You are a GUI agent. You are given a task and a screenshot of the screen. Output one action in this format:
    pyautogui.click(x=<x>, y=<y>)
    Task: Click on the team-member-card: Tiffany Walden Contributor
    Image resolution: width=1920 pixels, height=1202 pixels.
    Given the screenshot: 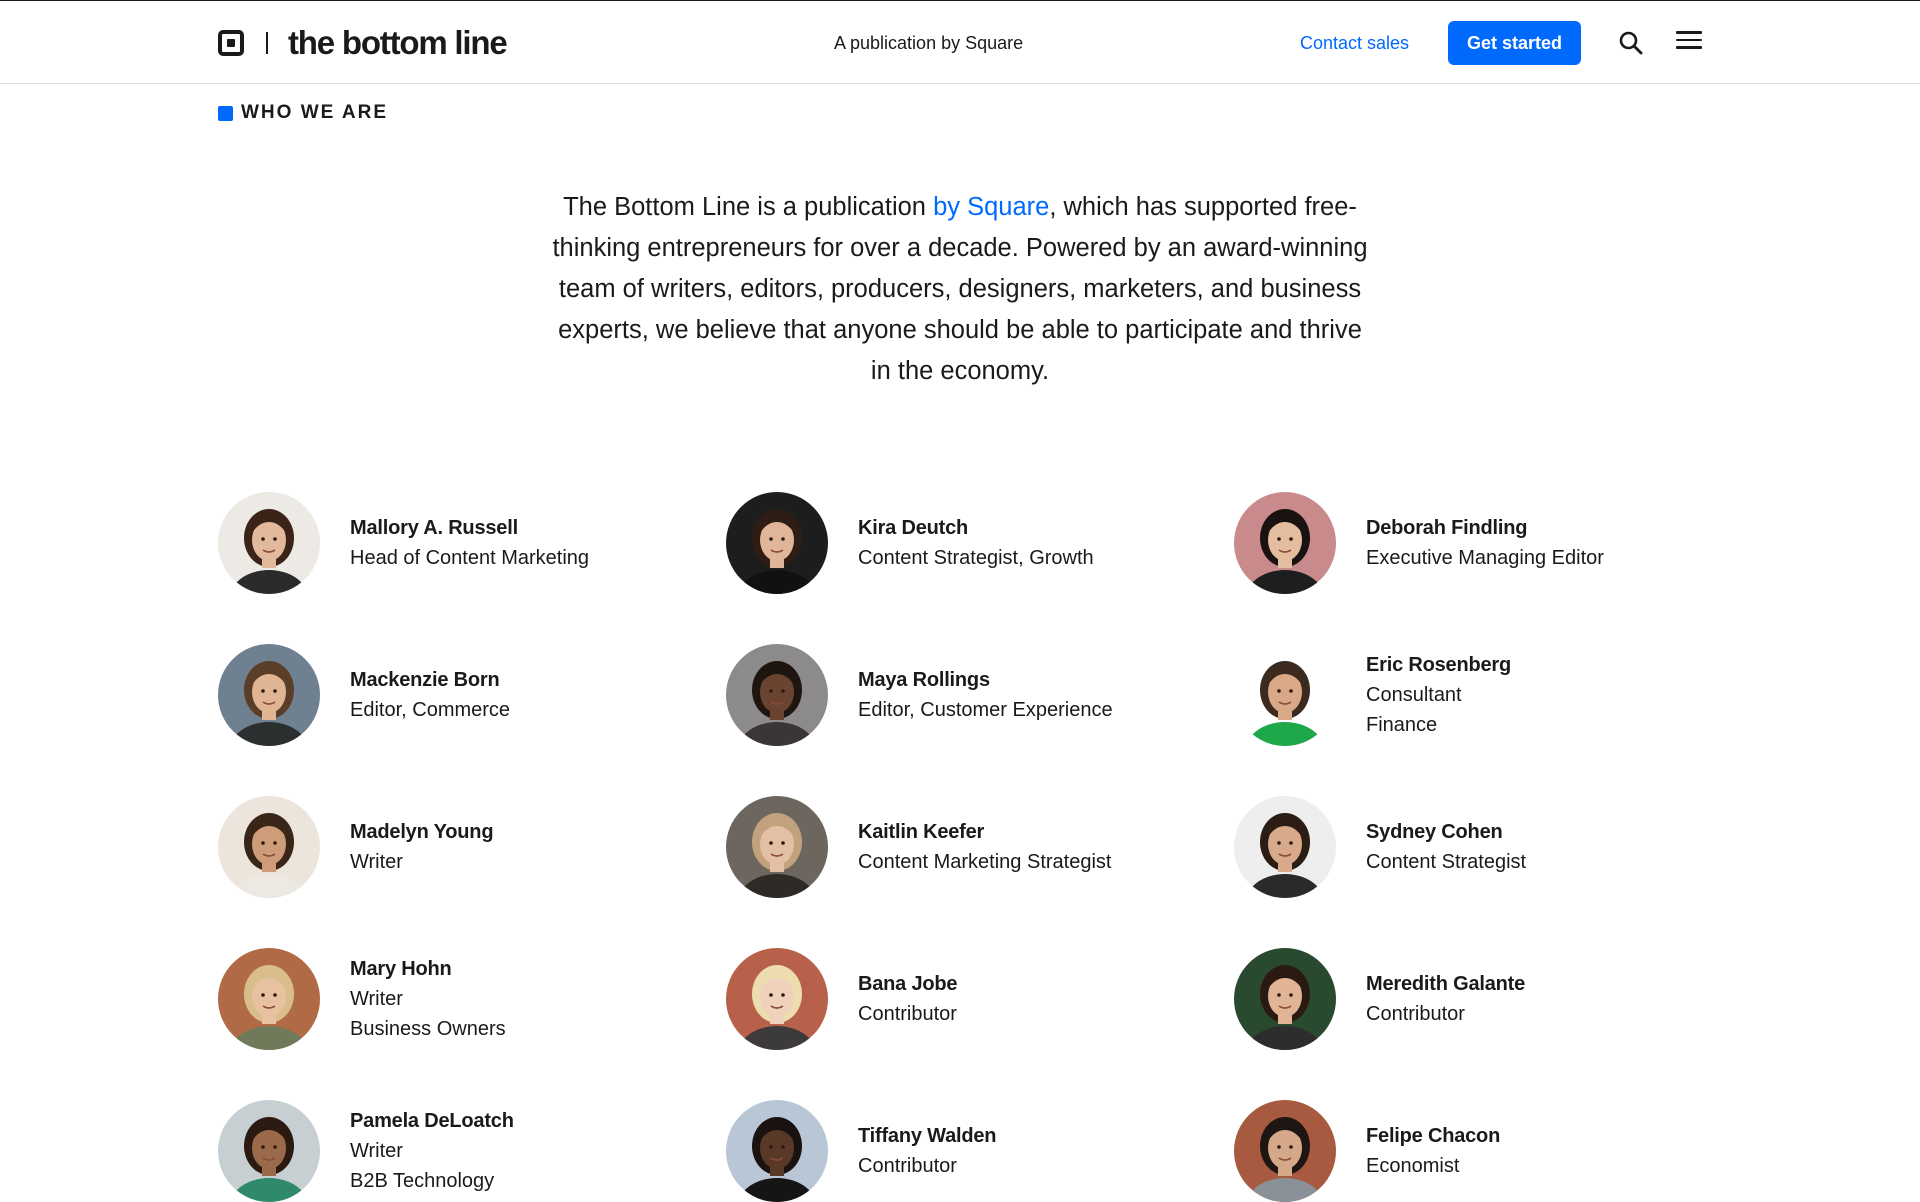 What is the action you would take?
    pyautogui.click(x=966, y=1151)
    